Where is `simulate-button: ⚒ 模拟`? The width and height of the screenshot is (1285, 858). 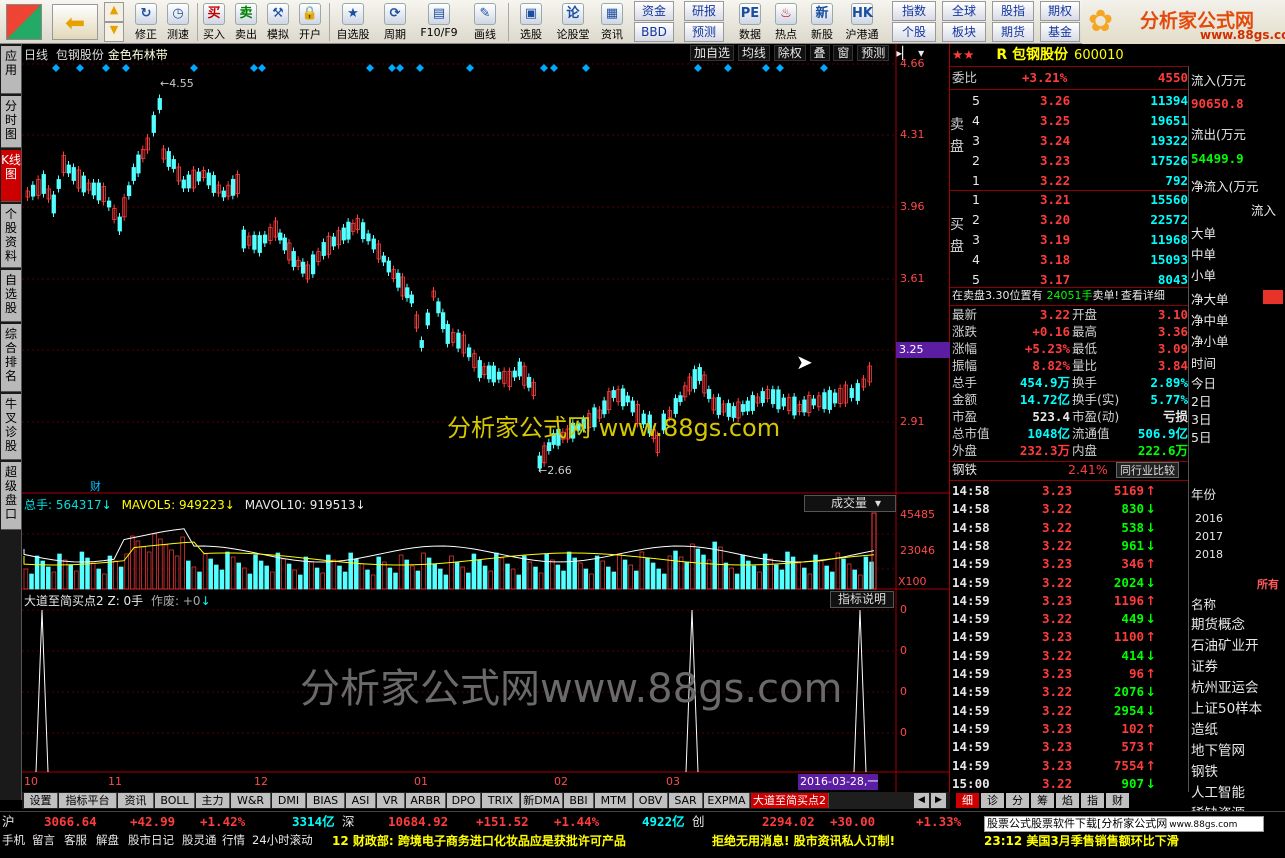
simulate-button: ⚒ 模拟 is located at coordinates (278, 22).